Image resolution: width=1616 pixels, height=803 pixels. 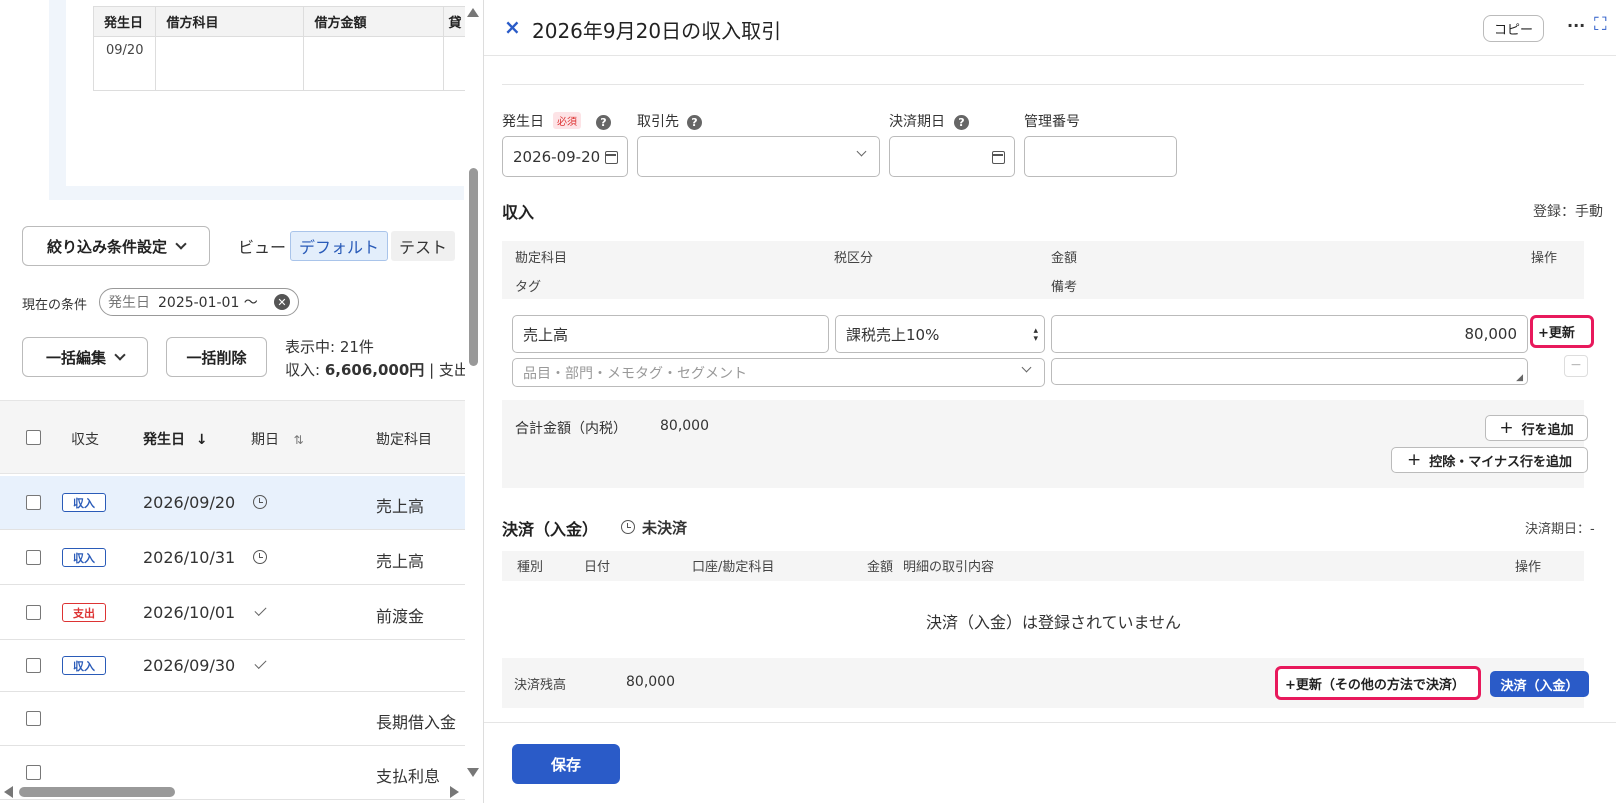 I want to click on journal-table: 発生日 借方科目 借方金額 貸 09/20, so click(x=281, y=48).